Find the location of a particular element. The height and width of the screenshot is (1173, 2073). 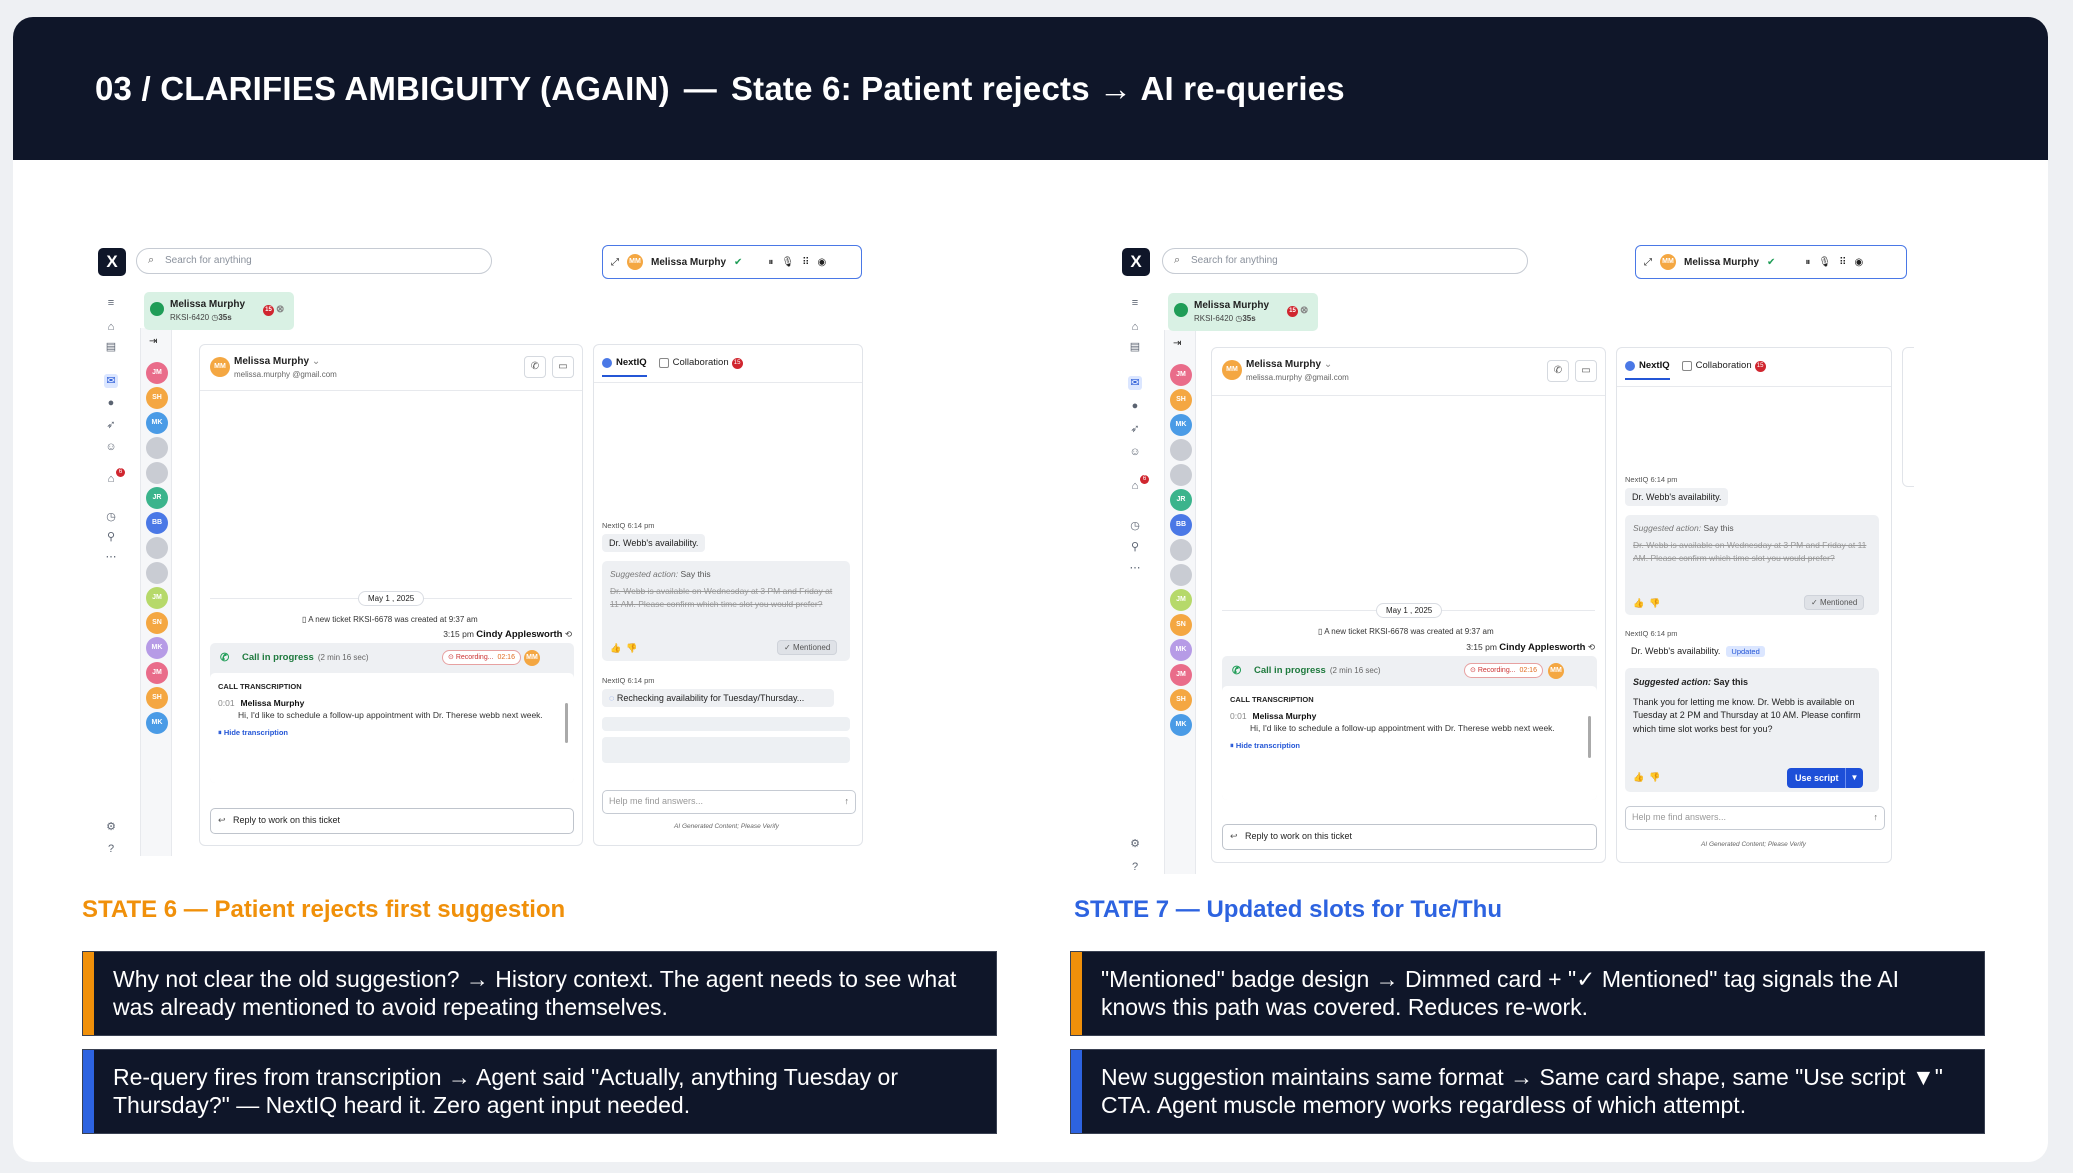

dropdown-arrow-icon: ▼ is located at coordinates (1854, 778).